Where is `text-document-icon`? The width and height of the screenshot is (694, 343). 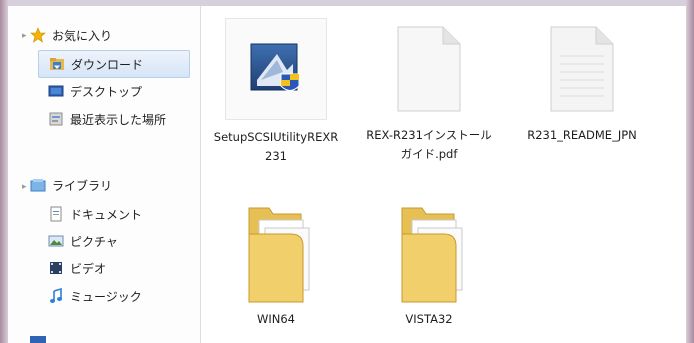
text-document-icon is located at coordinates (582, 69).